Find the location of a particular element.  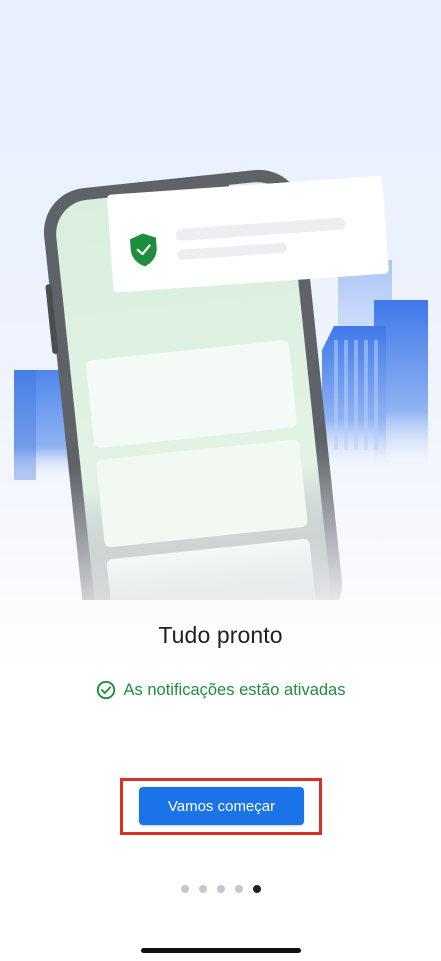

page-indicator is located at coordinates (220, 889).